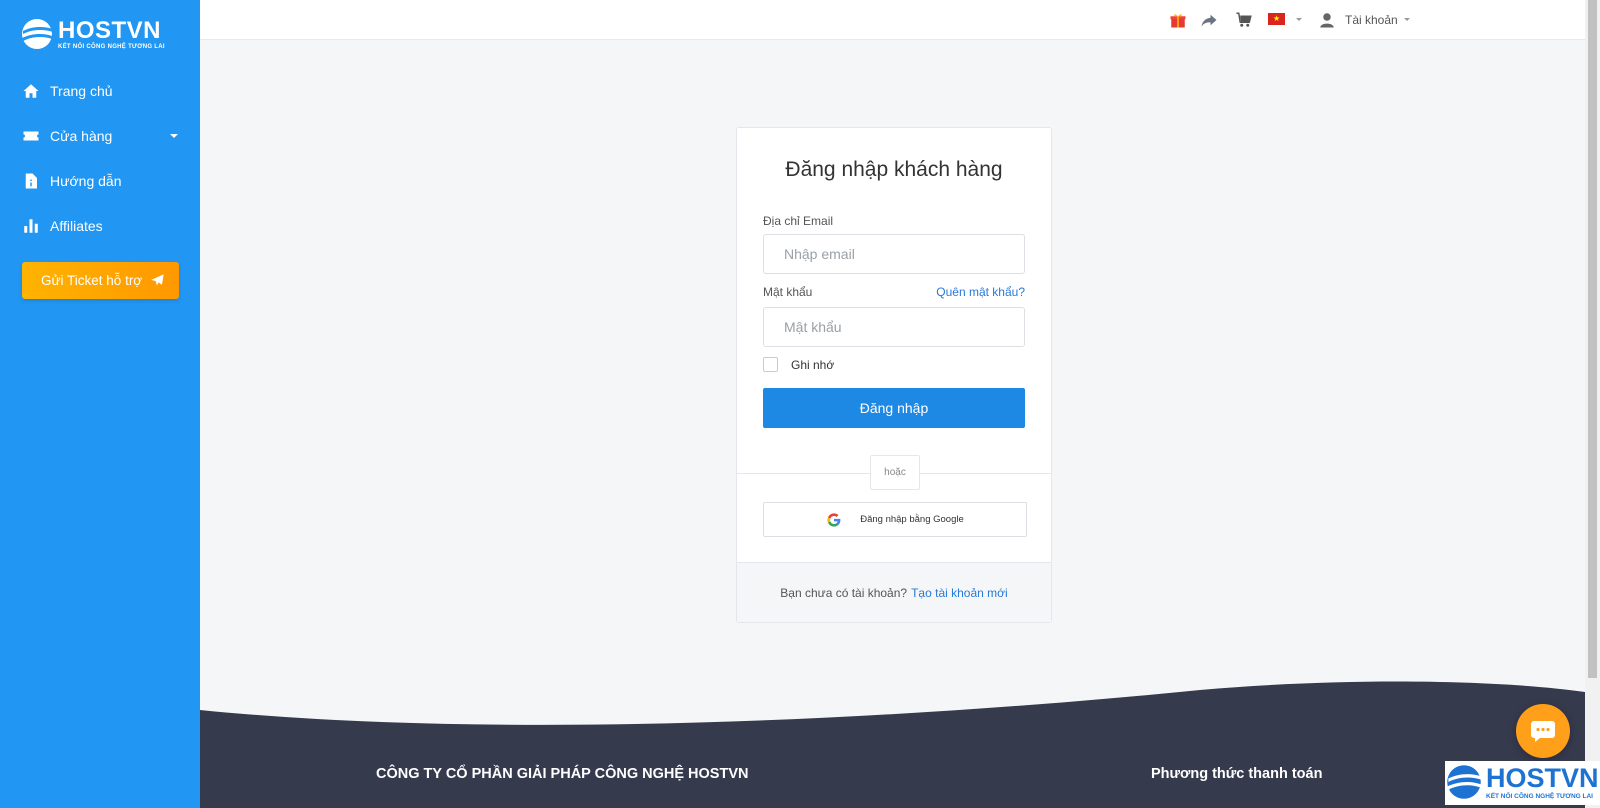  What do you see at coordinates (31, 226) in the screenshot?
I see `bar-chart-icon` at bounding box center [31, 226].